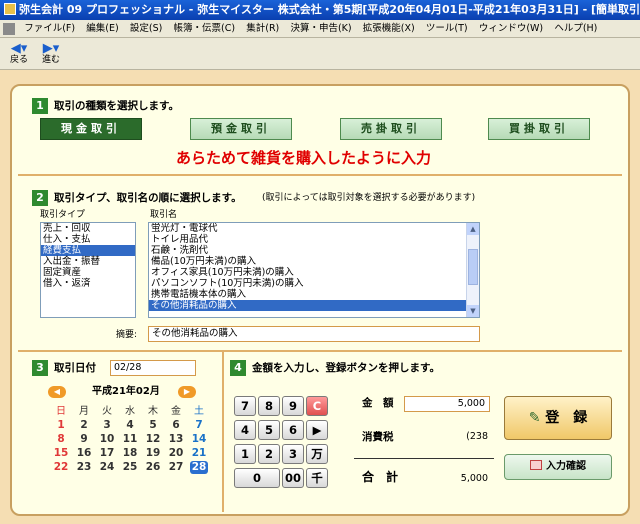 The width and height of the screenshot is (640, 524). What do you see at coordinates (19, 55) in the screenshot?
I see `back-button: ◀▾ 戻る` at bounding box center [19, 55].